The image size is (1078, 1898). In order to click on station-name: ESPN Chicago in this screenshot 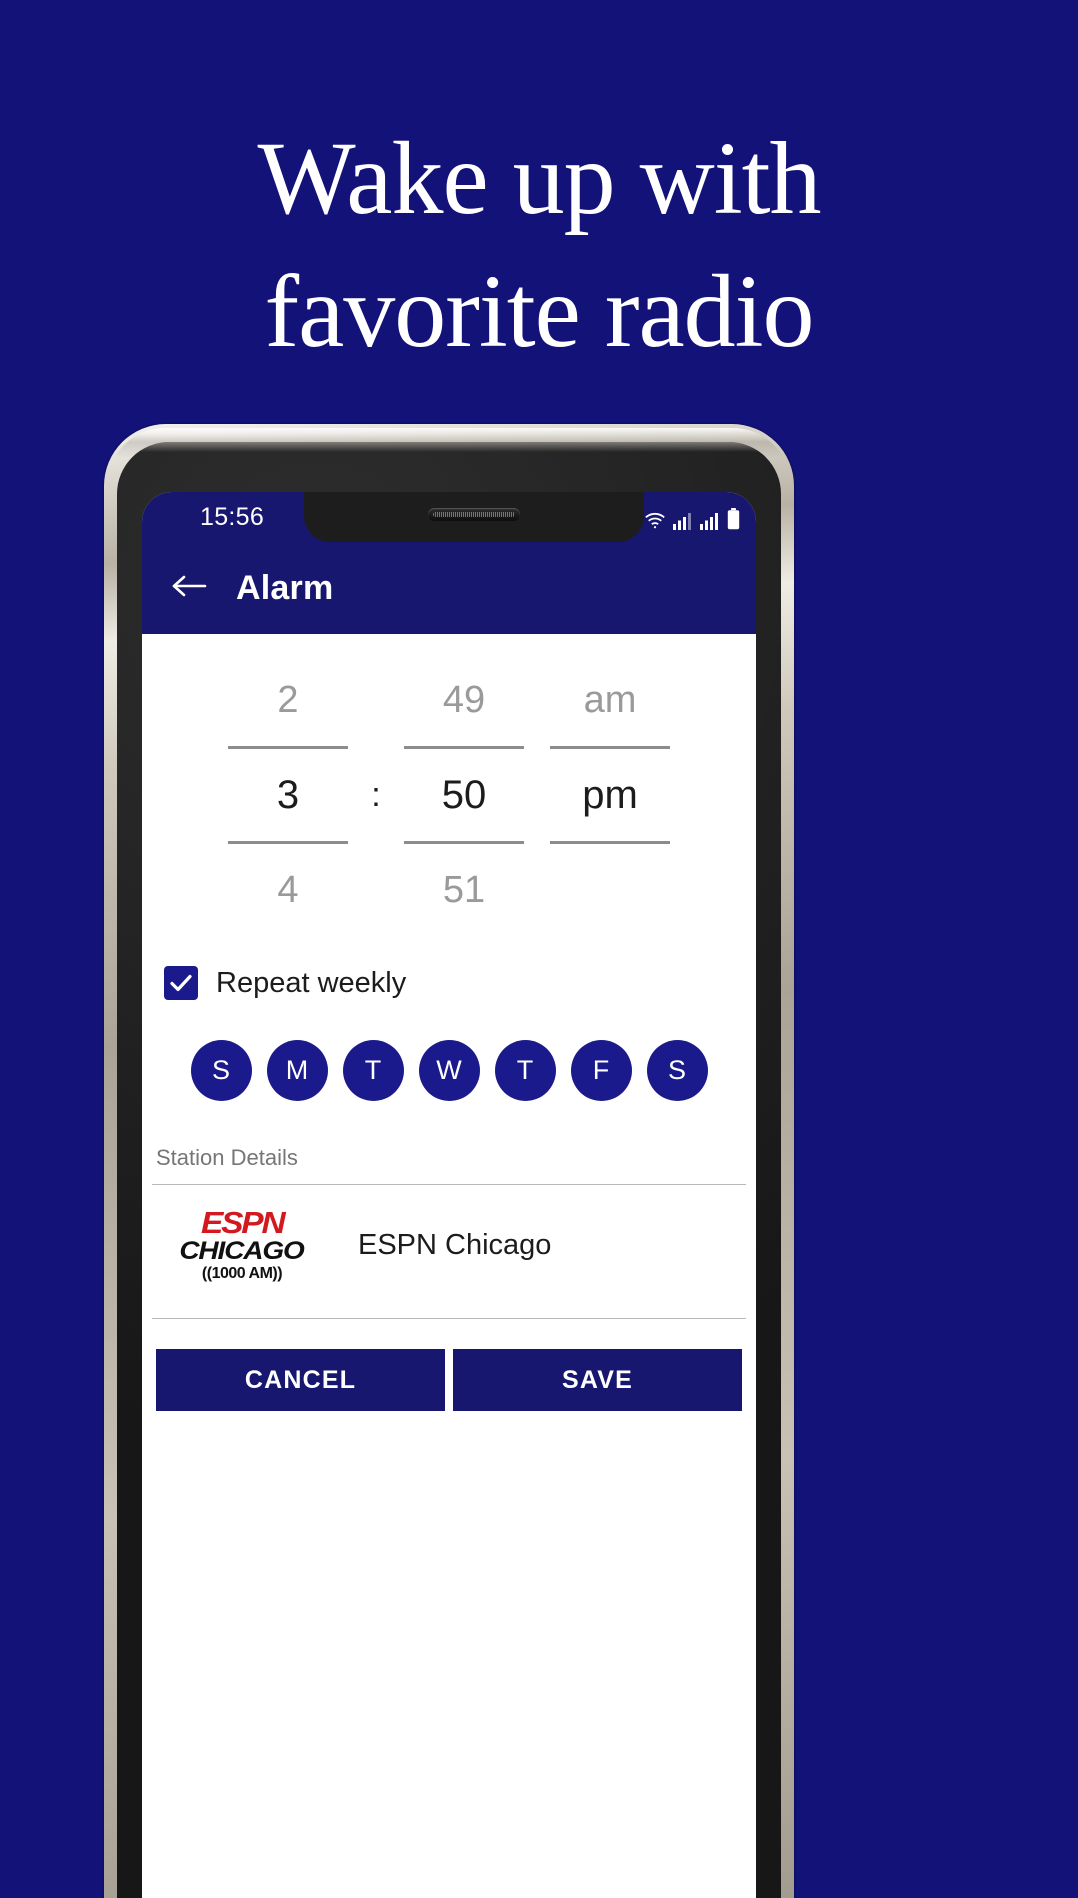, I will do `click(455, 1244)`.